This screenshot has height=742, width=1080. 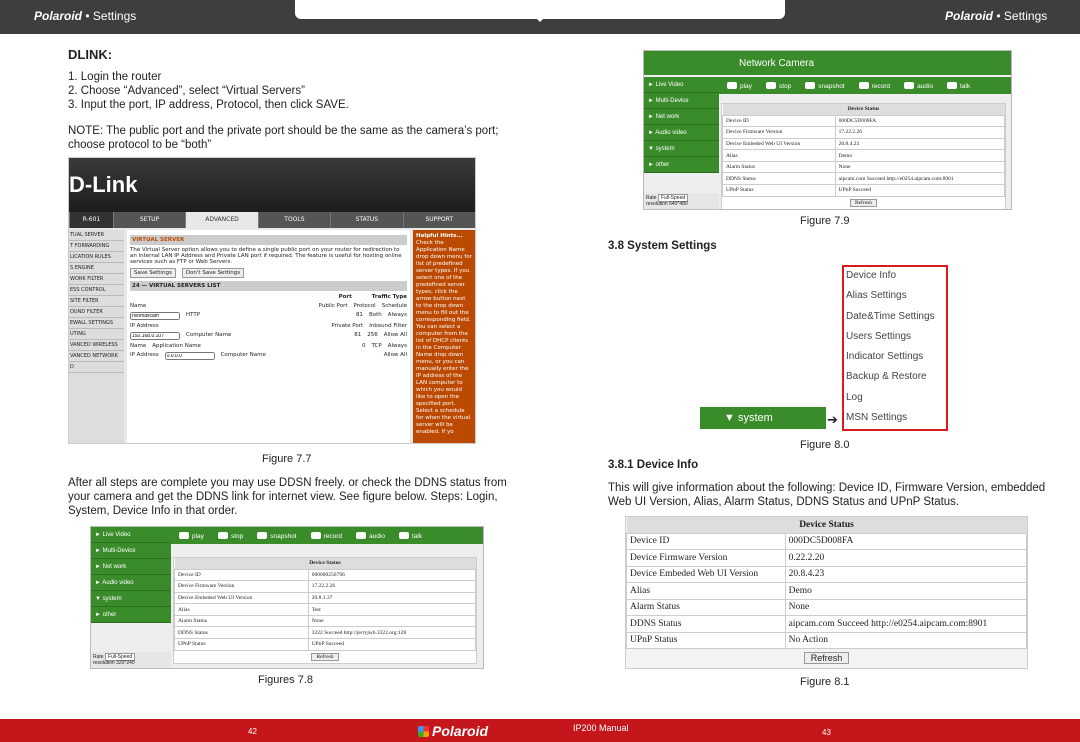 I want to click on dlink-proto-tcp: TCP, so click(x=377, y=346).